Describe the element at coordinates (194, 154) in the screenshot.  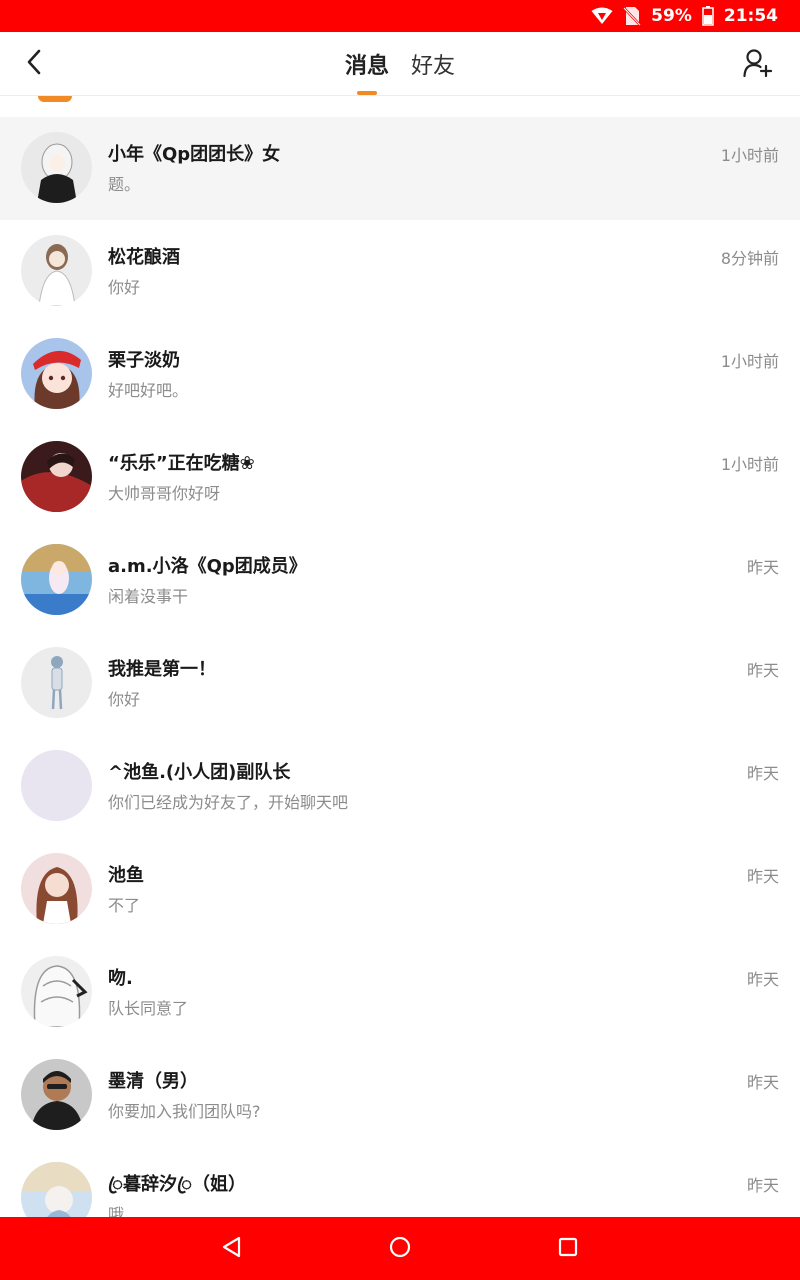
I see `conversation-name: 小年《Qp团团长》女` at that location.